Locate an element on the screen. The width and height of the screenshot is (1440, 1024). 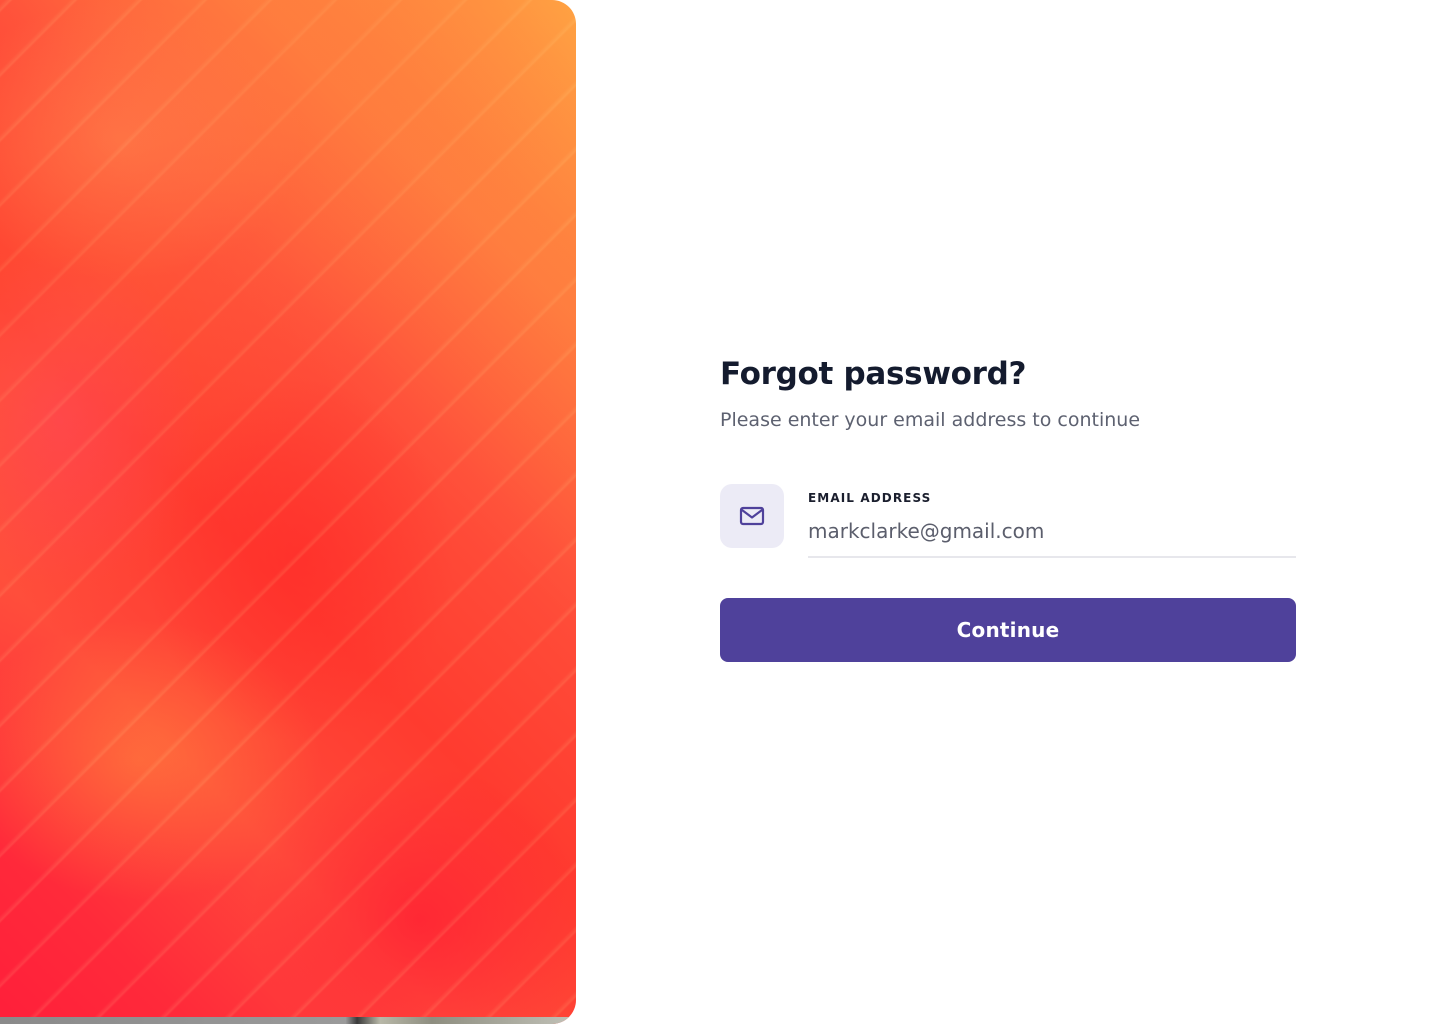
email-field-label: EMAIL ADDRESS is located at coordinates (870, 498).